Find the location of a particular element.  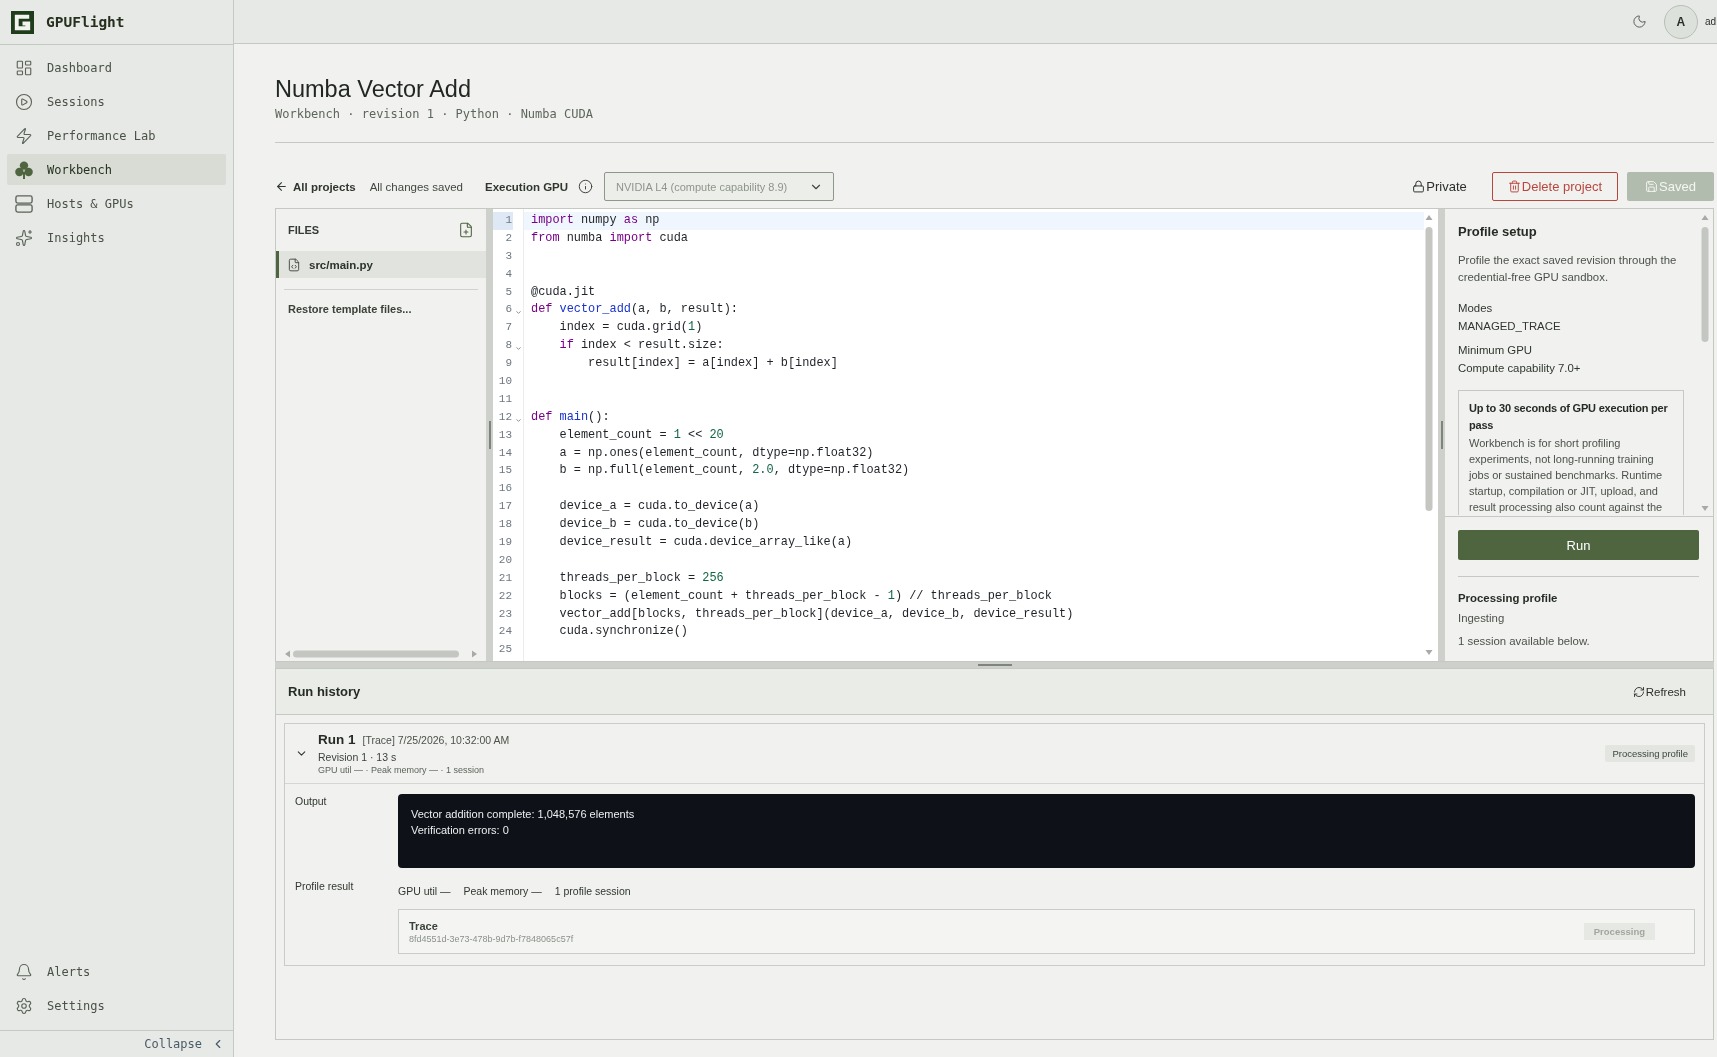

code-line: b = np.full(element_count, 2.0, dtype=np.float32) is located at coordinates (734, 471).